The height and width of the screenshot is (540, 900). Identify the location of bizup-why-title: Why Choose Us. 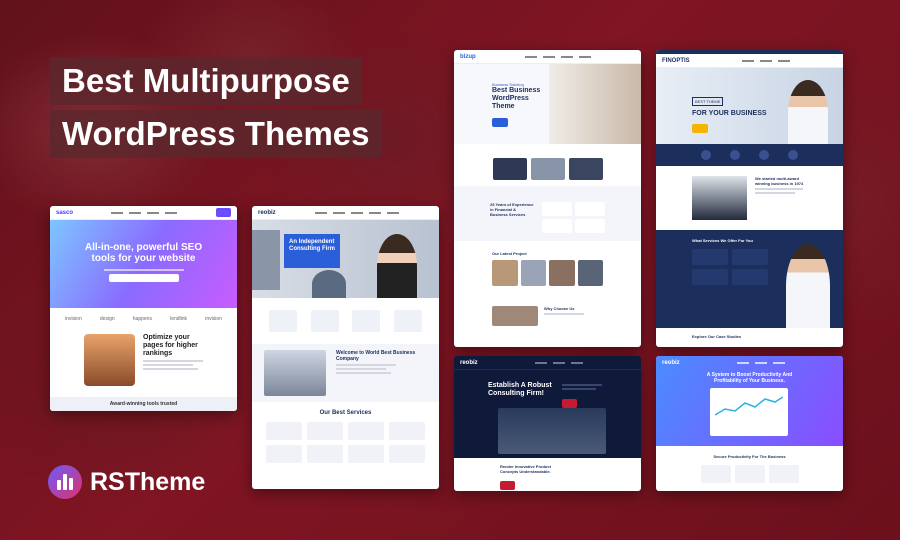
(559, 308).